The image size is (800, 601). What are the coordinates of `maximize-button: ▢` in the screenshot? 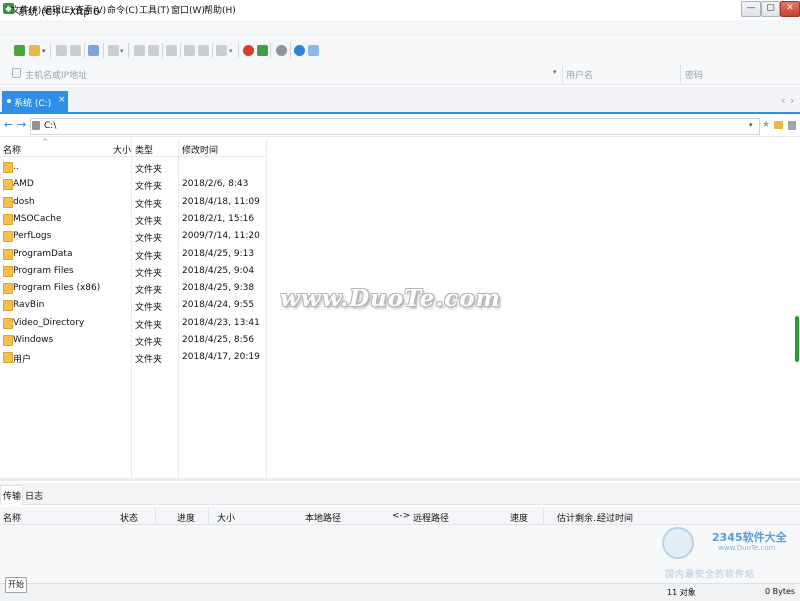 It's located at (770, 9).